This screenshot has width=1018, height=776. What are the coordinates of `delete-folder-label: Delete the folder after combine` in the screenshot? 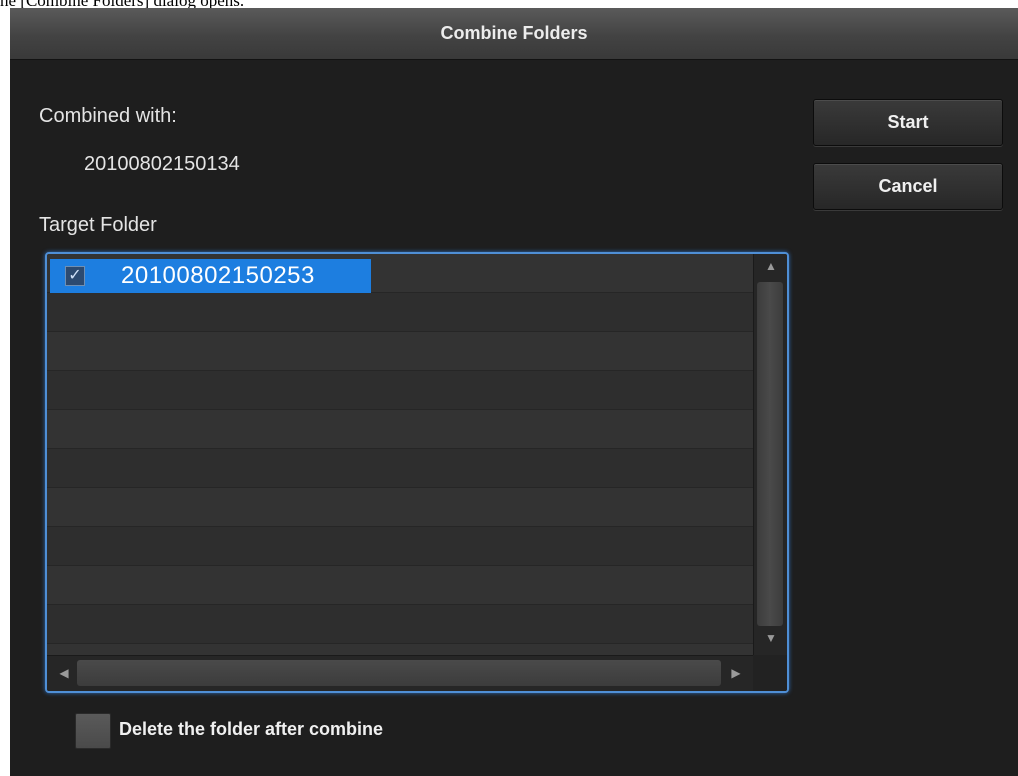 It's located at (251, 729).